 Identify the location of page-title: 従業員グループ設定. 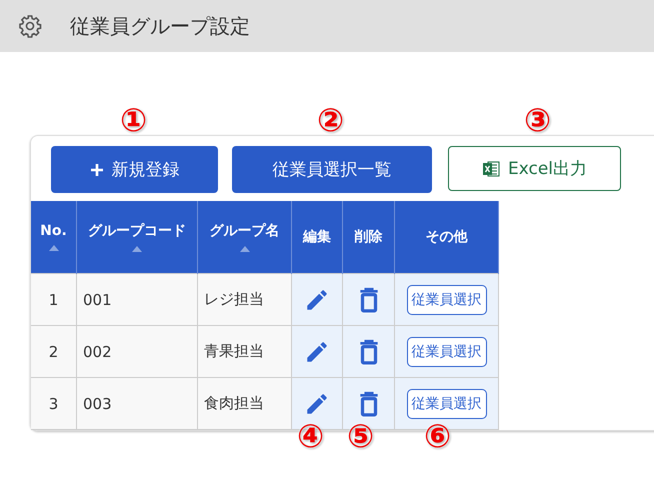
(160, 26).